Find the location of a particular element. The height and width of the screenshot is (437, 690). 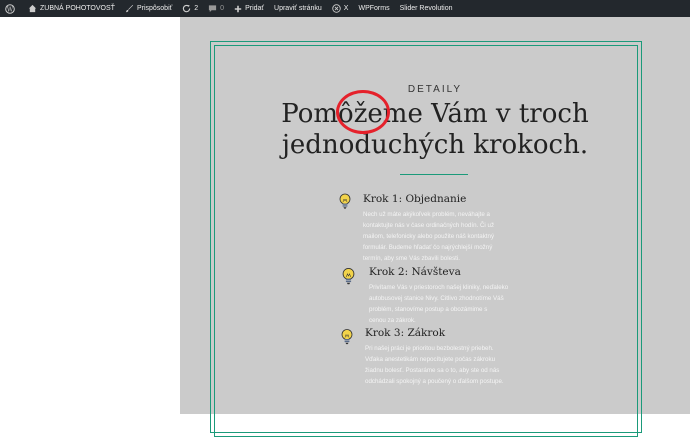

svg-text: W is located at coordinates (10, 9).